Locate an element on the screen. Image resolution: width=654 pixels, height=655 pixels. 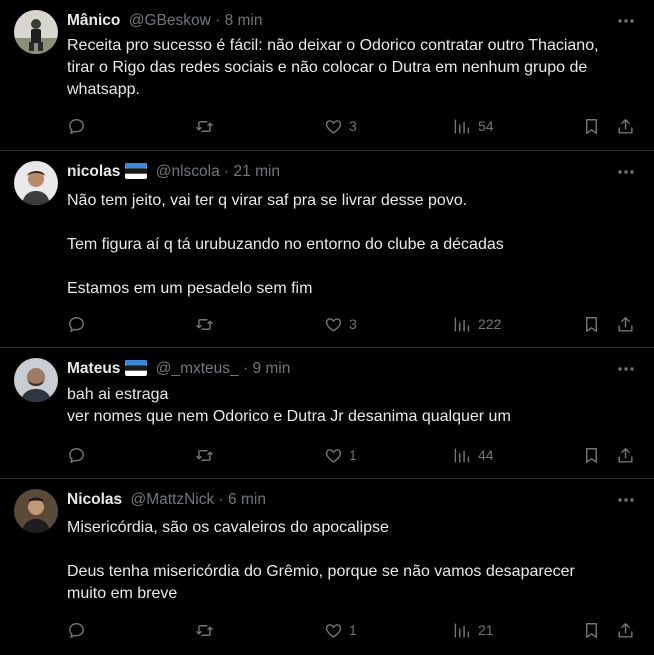
user-handle: @nlscola is located at coordinates (188, 171).